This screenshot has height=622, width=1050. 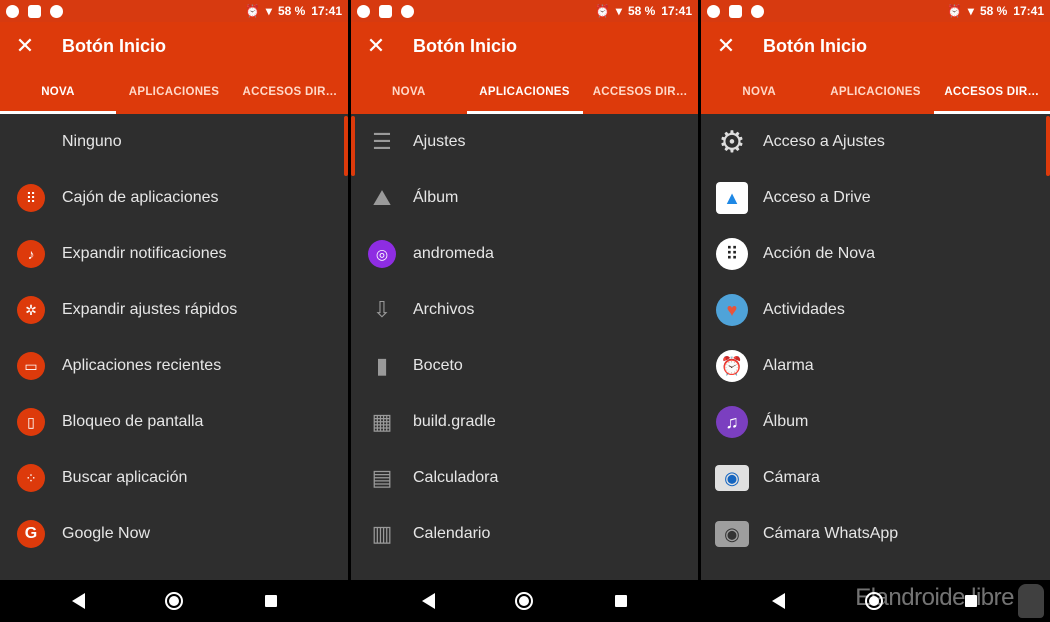 What do you see at coordinates (31, 478) in the screenshot?
I see `search-apps-icon: ⁘` at bounding box center [31, 478].